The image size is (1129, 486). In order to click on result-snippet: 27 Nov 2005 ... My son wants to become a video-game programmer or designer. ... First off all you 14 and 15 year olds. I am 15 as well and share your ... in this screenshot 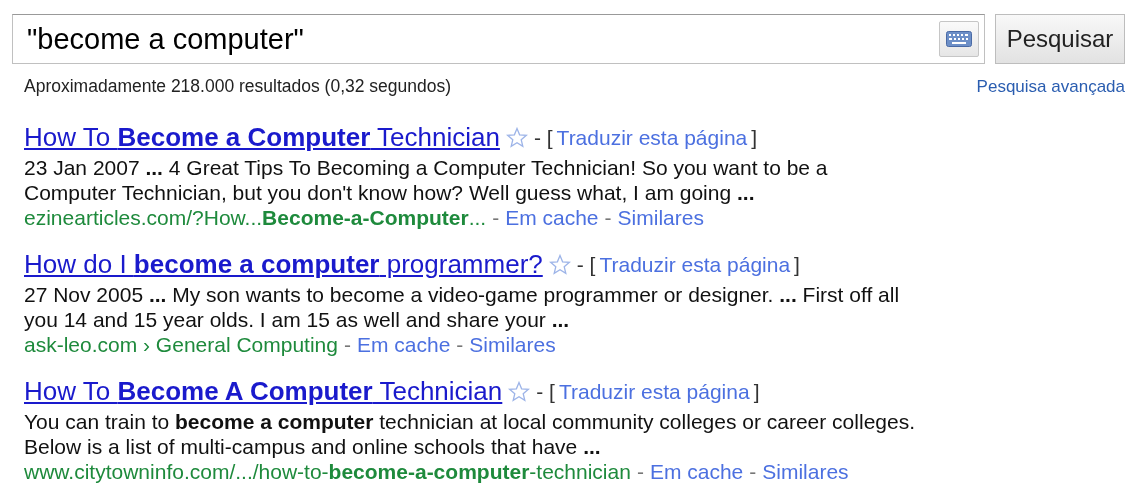, I will do `click(462, 307)`.